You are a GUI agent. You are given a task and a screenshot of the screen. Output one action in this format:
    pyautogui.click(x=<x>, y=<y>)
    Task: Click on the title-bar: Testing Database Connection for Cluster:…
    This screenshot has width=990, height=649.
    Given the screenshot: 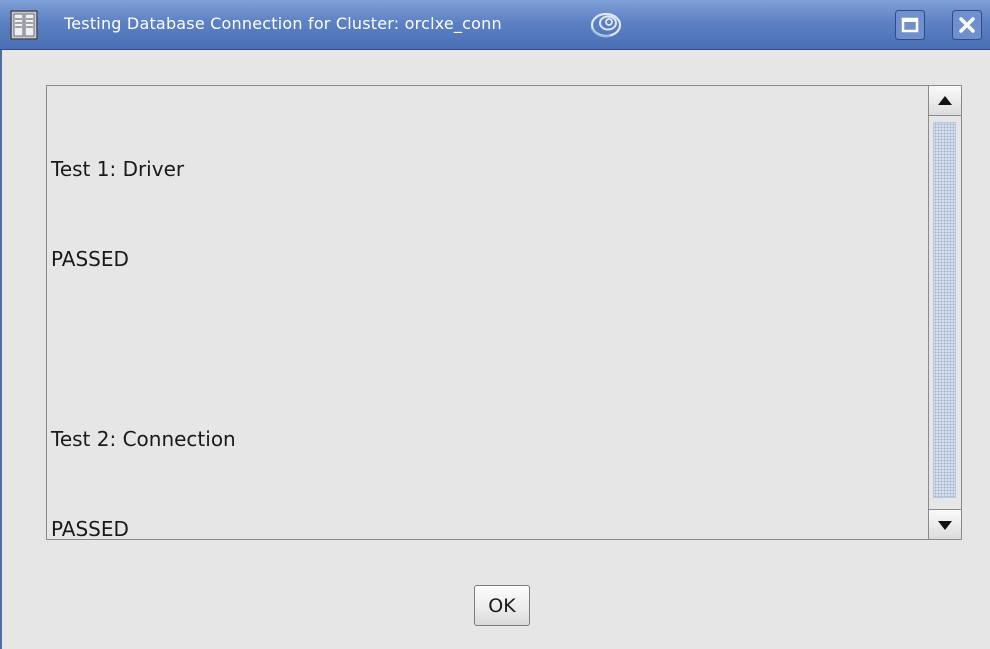 What is the action you would take?
    pyautogui.click(x=495, y=25)
    